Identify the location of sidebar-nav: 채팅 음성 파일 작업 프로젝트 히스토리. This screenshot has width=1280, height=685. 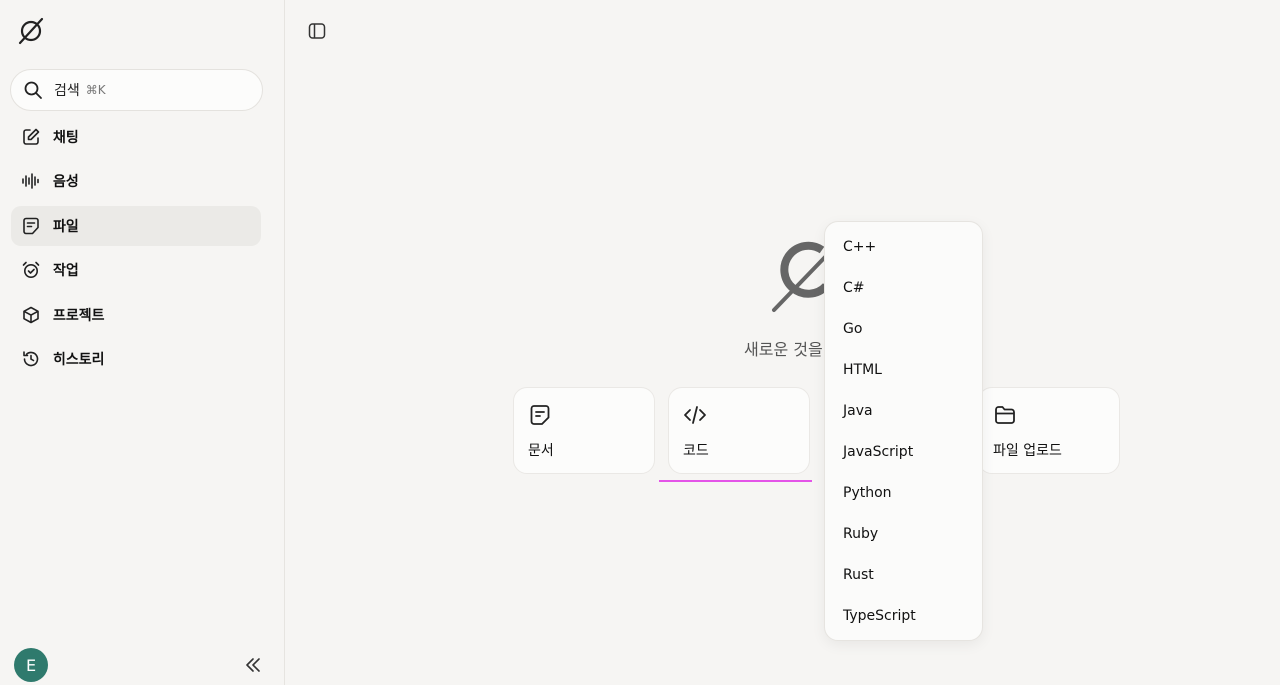
(136, 250).